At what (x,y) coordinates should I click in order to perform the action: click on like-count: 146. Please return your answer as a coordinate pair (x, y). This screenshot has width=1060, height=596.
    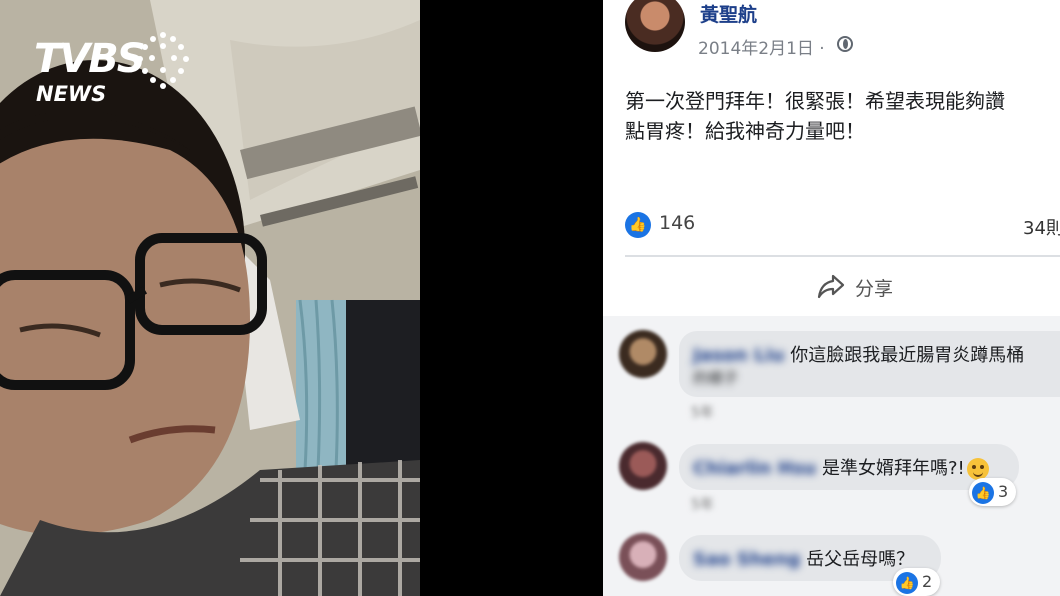
    Looking at the image, I should click on (677, 223).